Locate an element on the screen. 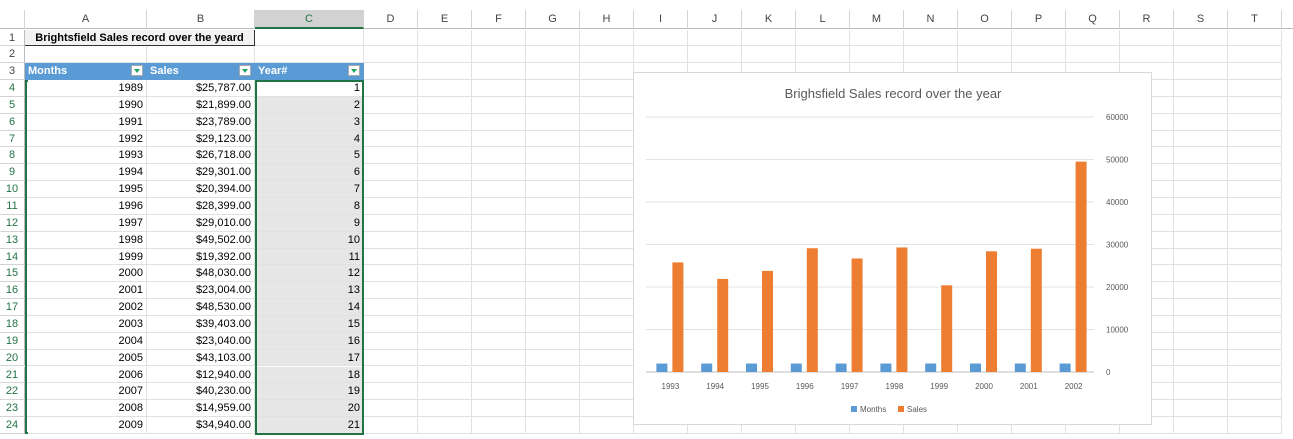 The width and height of the screenshot is (1293, 439). months-cell: 2001 is located at coordinates (86, 291).